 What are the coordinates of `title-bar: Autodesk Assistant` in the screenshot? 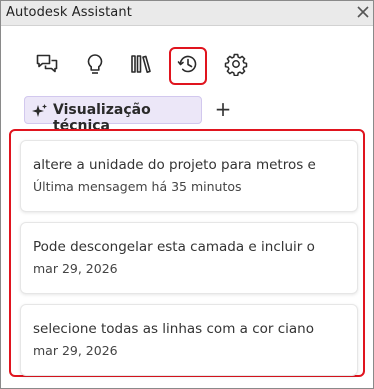 It's located at (187, 13).